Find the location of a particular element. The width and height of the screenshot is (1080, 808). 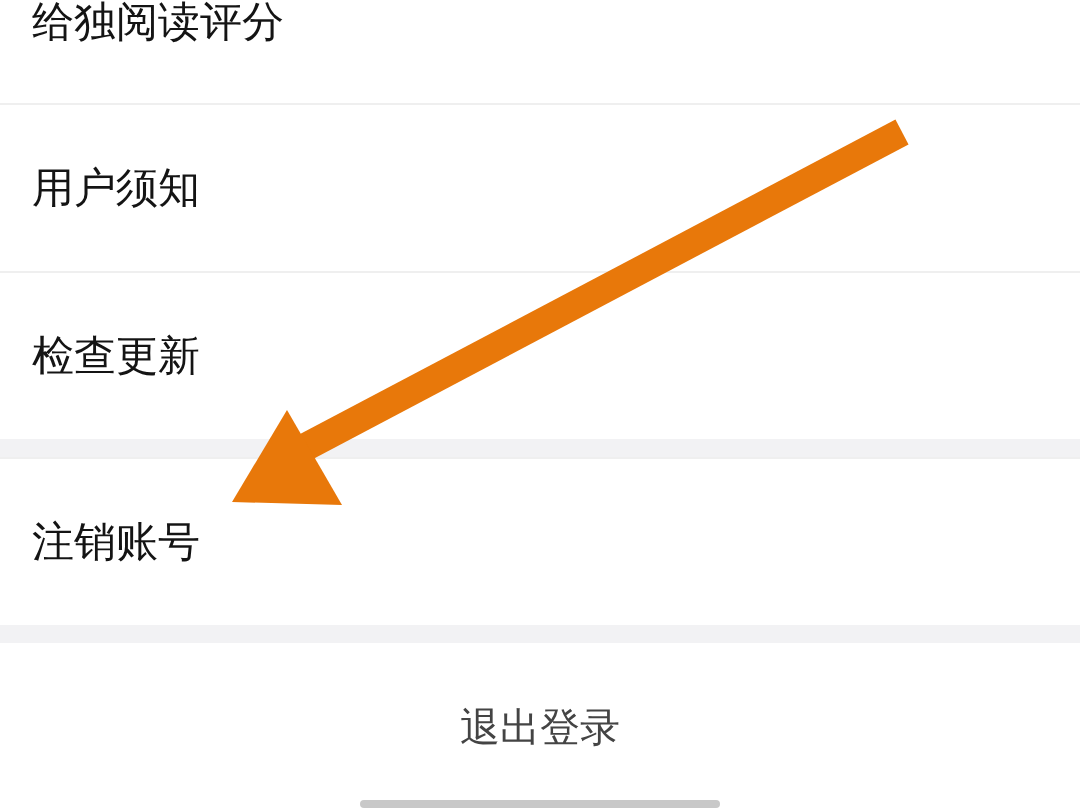

settings-item: 注销账号 is located at coordinates (116, 542).